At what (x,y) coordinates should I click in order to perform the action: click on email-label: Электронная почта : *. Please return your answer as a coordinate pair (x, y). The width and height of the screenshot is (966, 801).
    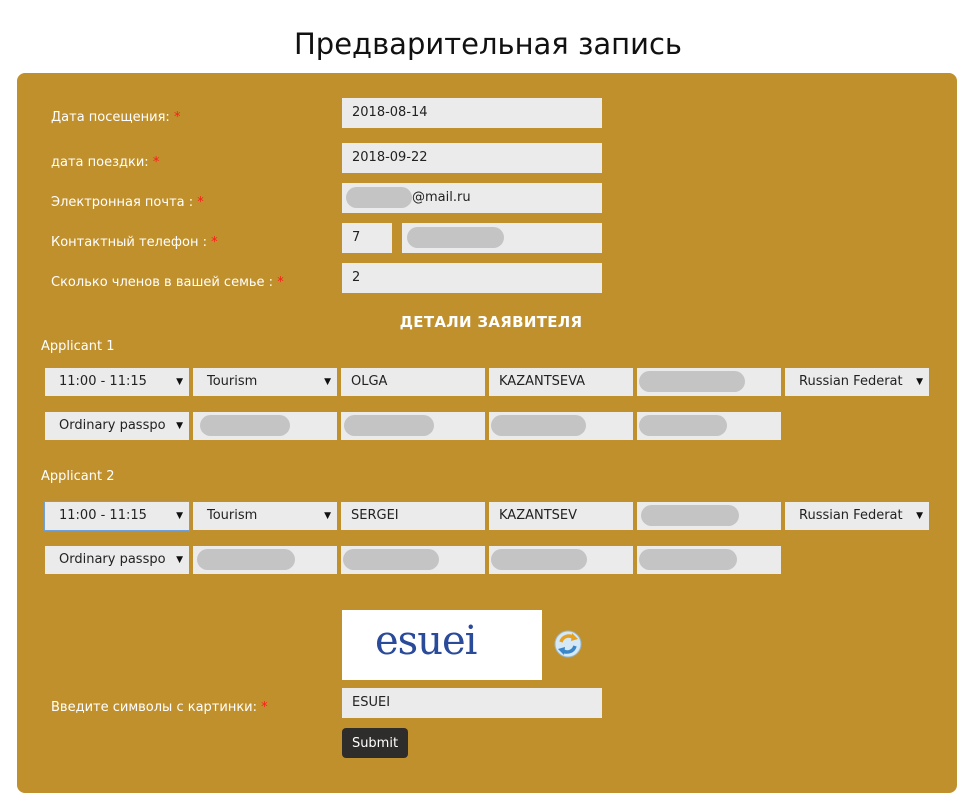
    Looking at the image, I should click on (127, 202).